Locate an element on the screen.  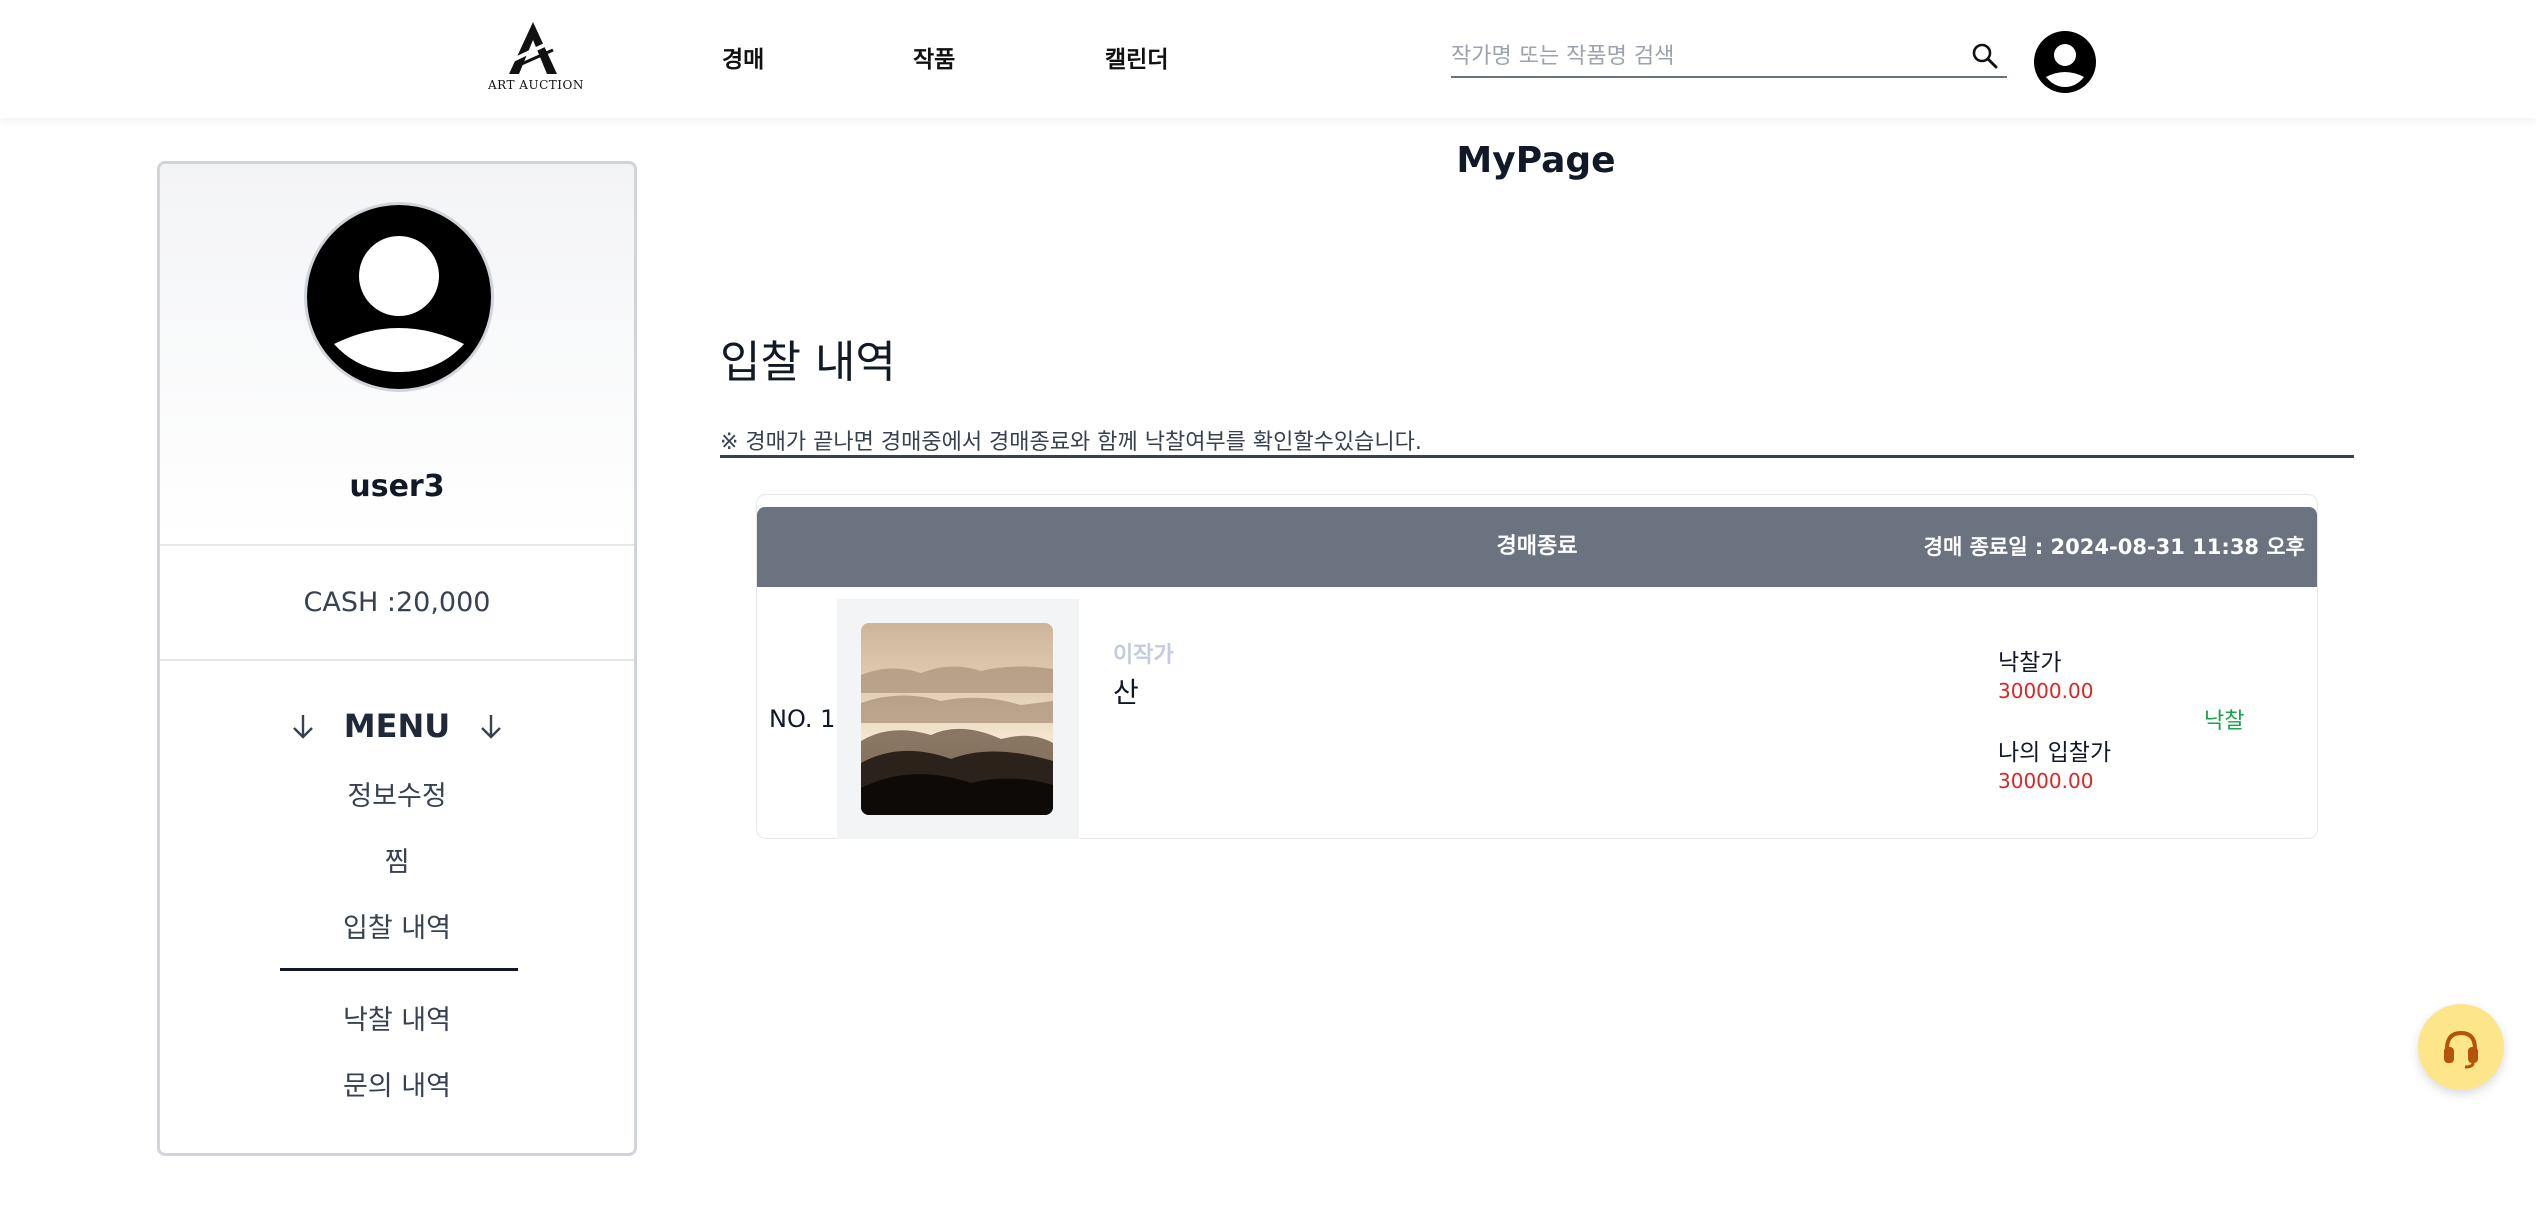
menu-title: MENU is located at coordinates (397, 726).